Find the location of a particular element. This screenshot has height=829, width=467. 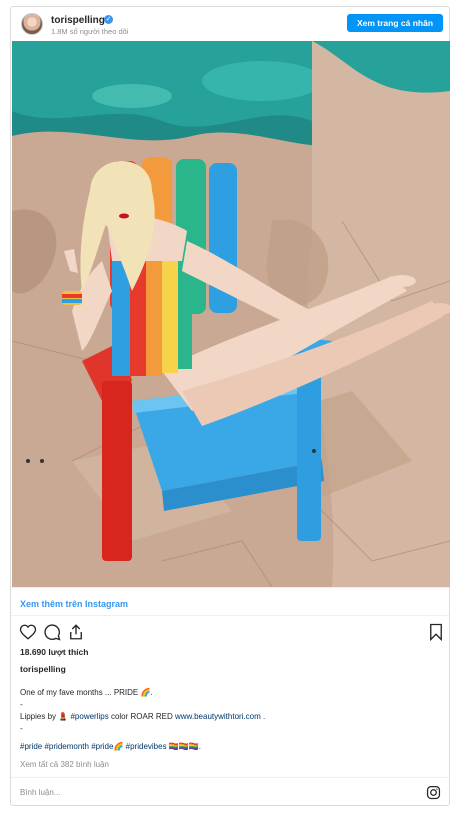

hashtag-link: #pridemonth is located at coordinates (66, 746).